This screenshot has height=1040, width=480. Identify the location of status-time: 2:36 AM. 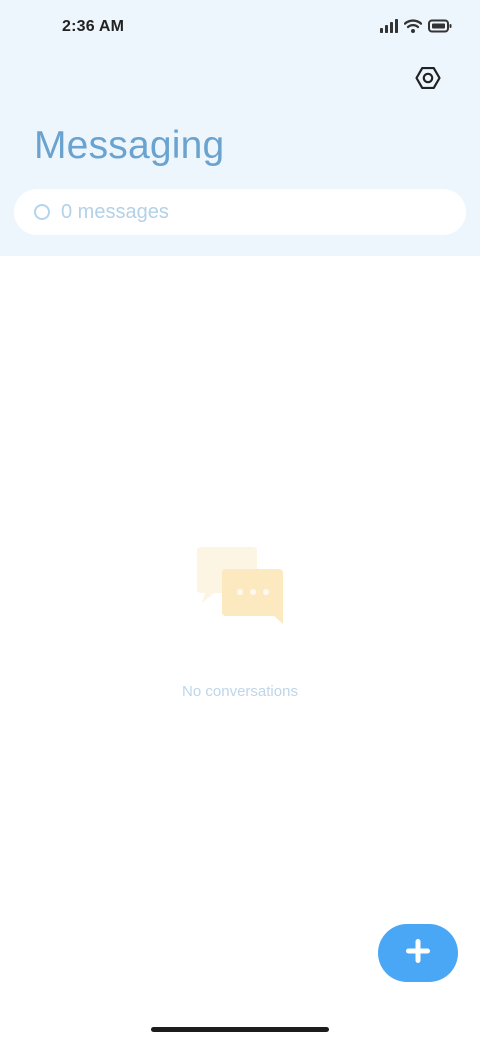
(93, 26).